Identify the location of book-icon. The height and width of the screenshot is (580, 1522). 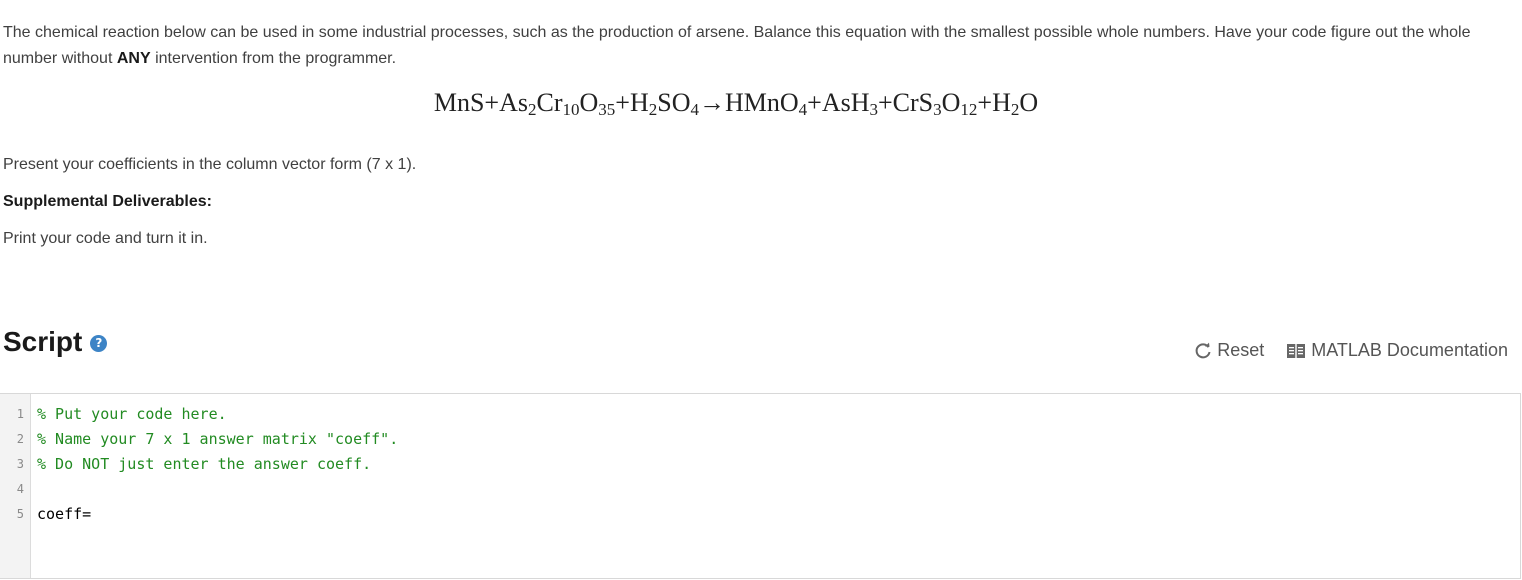
(1296, 350).